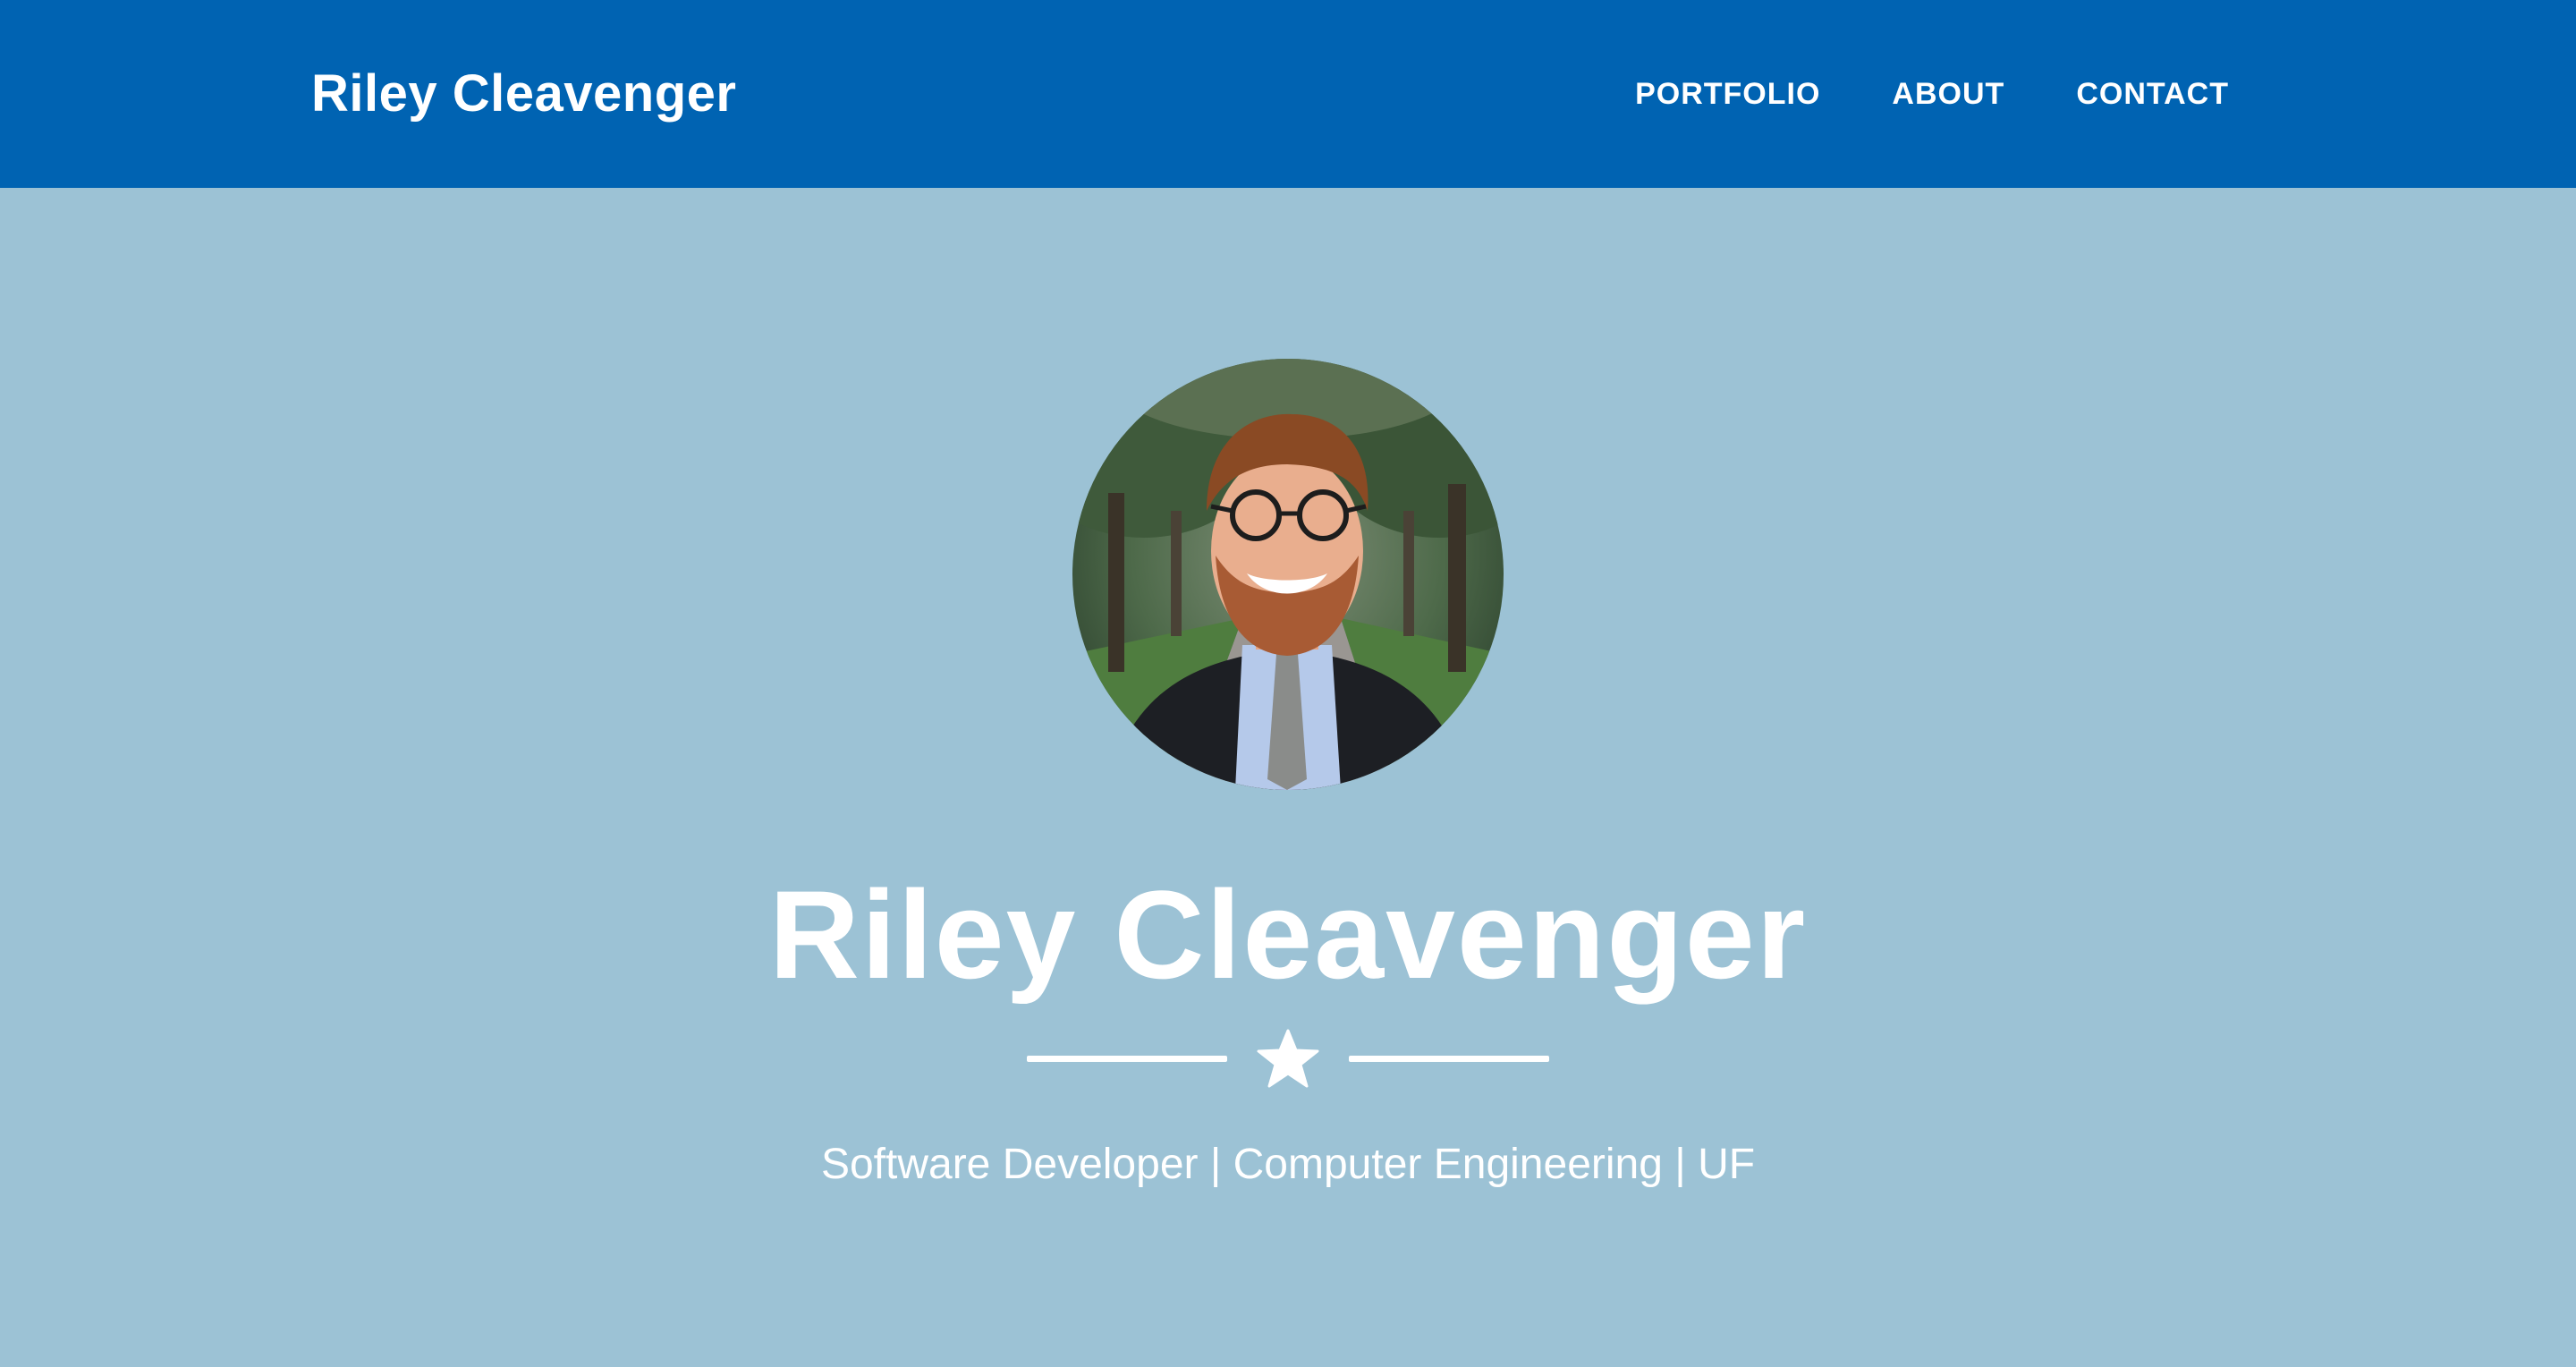  I want to click on nav-portfolio: PORTFOLIO, so click(1727, 94).